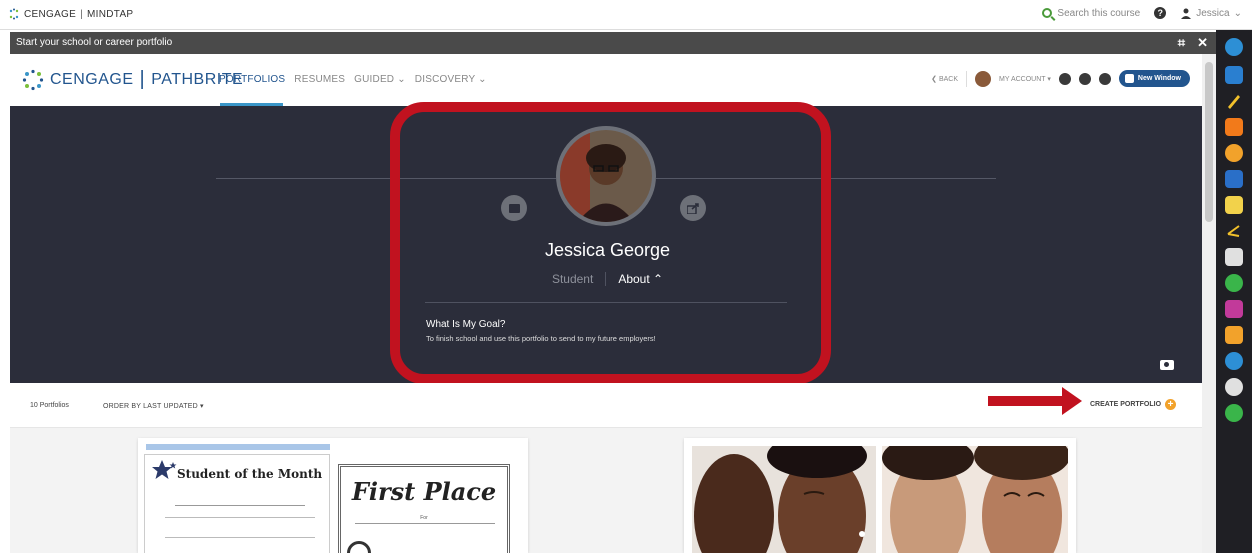 The image size is (1252, 553). What do you see at coordinates (1084, 78) in the screenshot?
I see `bell-icon` at bounding box center [1084, 78].